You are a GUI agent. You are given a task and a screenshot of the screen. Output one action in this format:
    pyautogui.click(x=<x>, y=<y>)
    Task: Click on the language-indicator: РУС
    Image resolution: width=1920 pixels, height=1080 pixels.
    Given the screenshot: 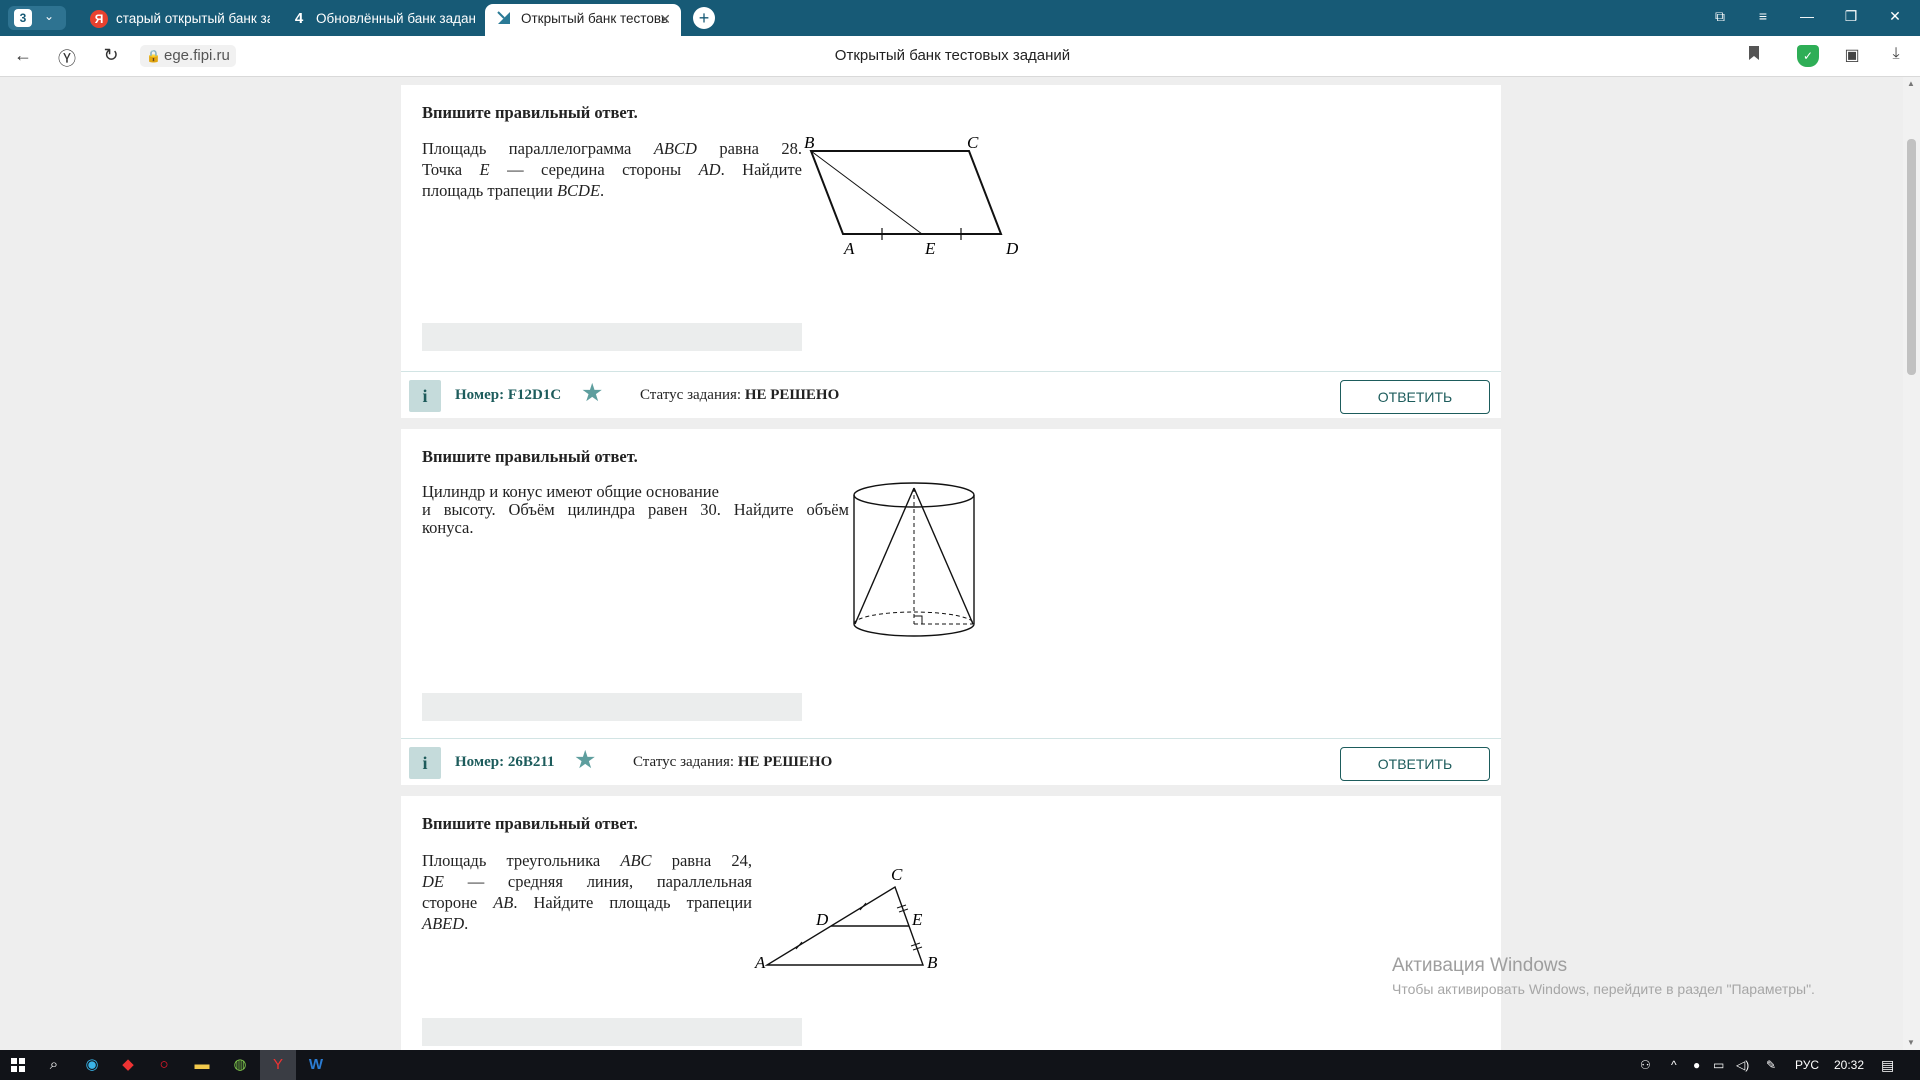 What is the action you would take?
    pyautogui.click(x=1807, y=1065)
    